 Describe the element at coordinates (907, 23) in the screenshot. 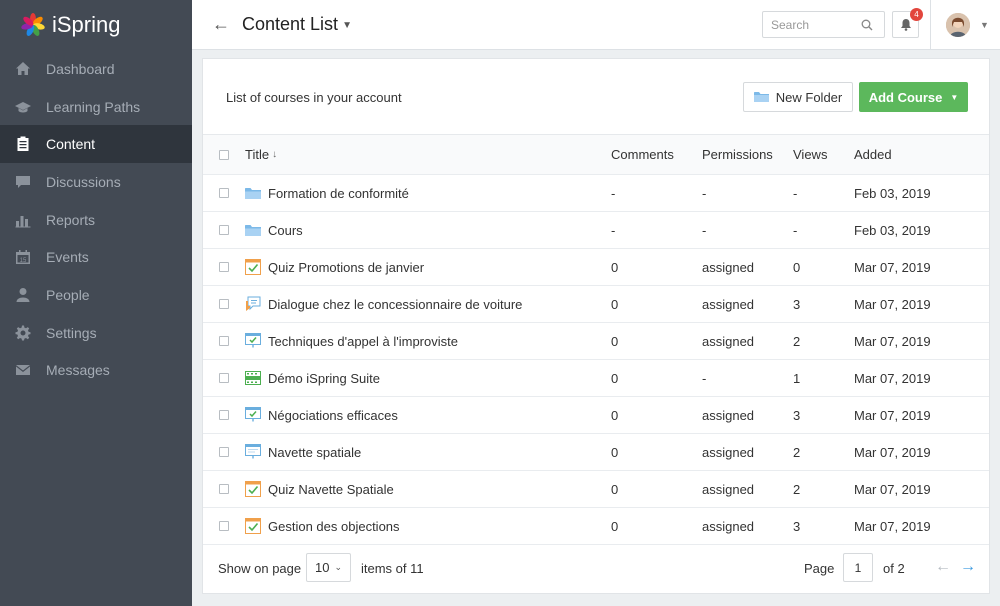

I see `notifications-button: 4` at that location.